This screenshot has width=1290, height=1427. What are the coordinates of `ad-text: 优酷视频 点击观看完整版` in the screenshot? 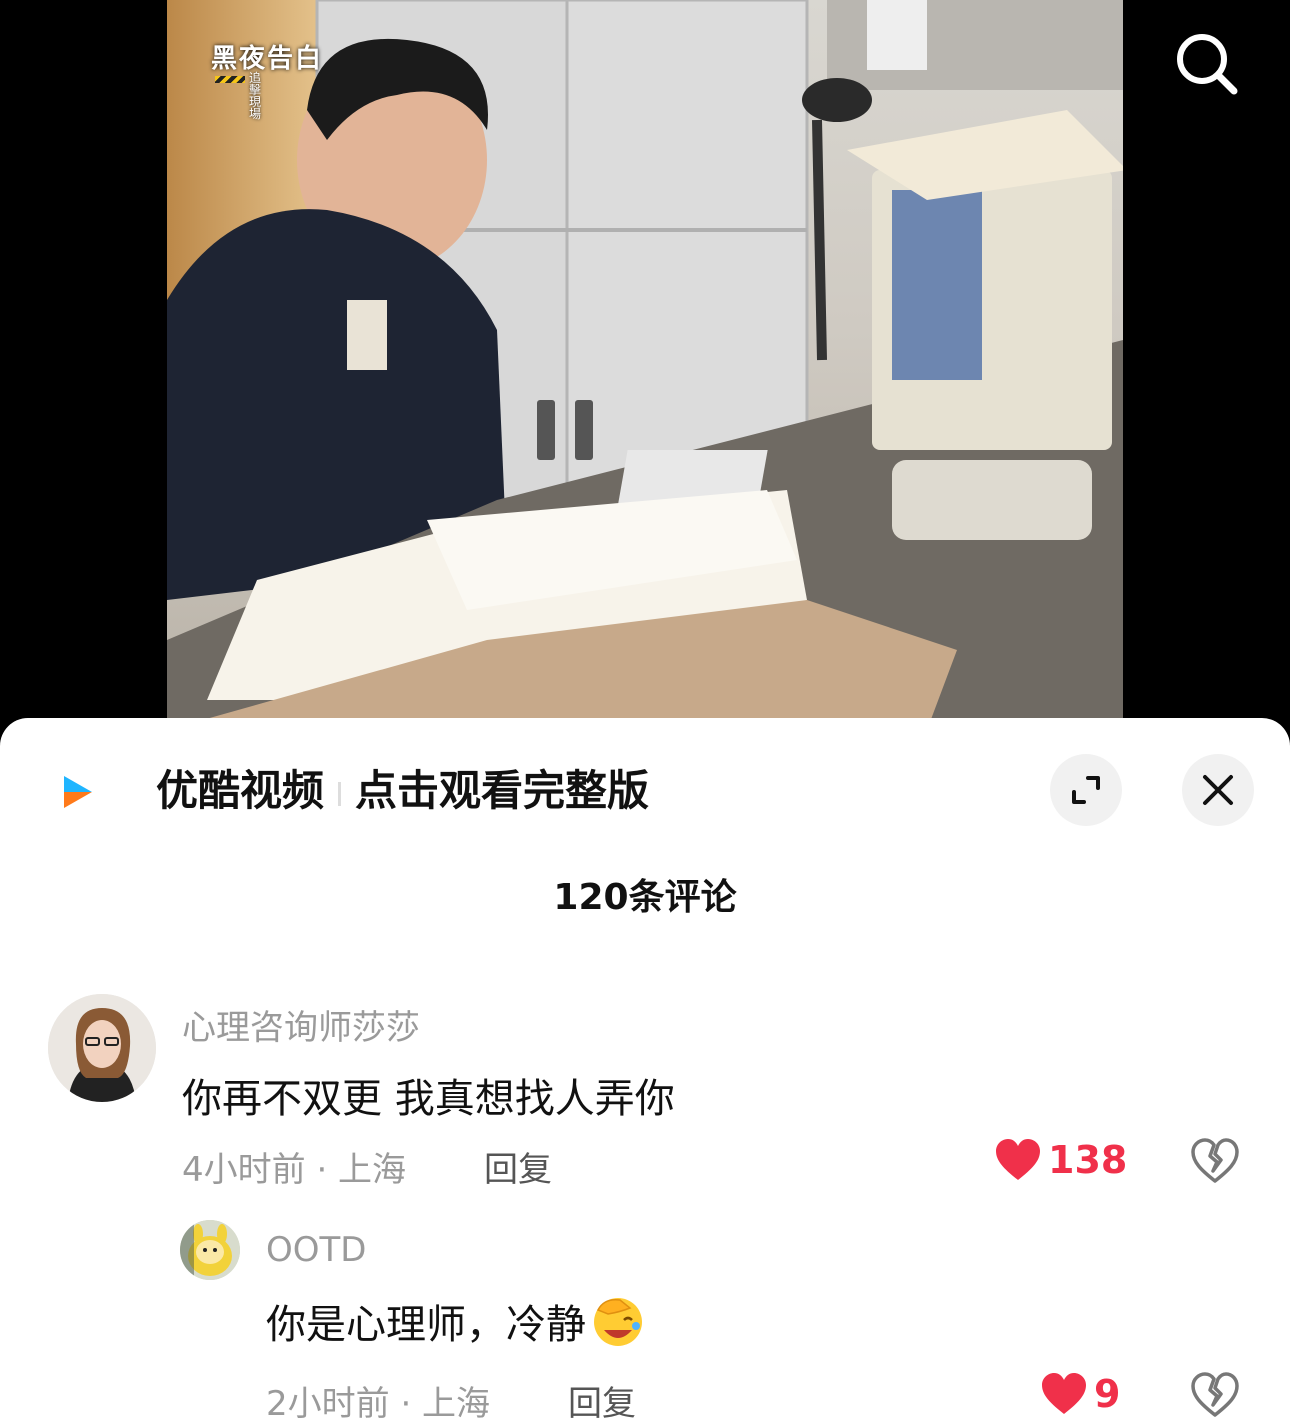 It's located at (402, 791).